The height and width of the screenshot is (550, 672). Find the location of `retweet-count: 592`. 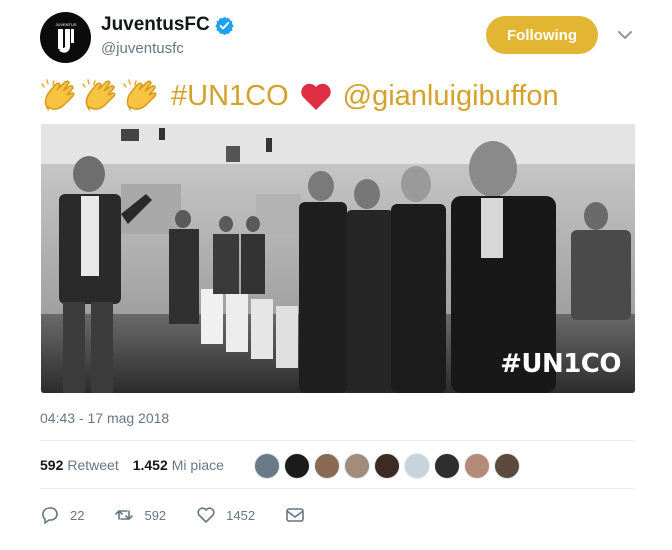

retweet-count: 592 is located at coordinates (155, 515).